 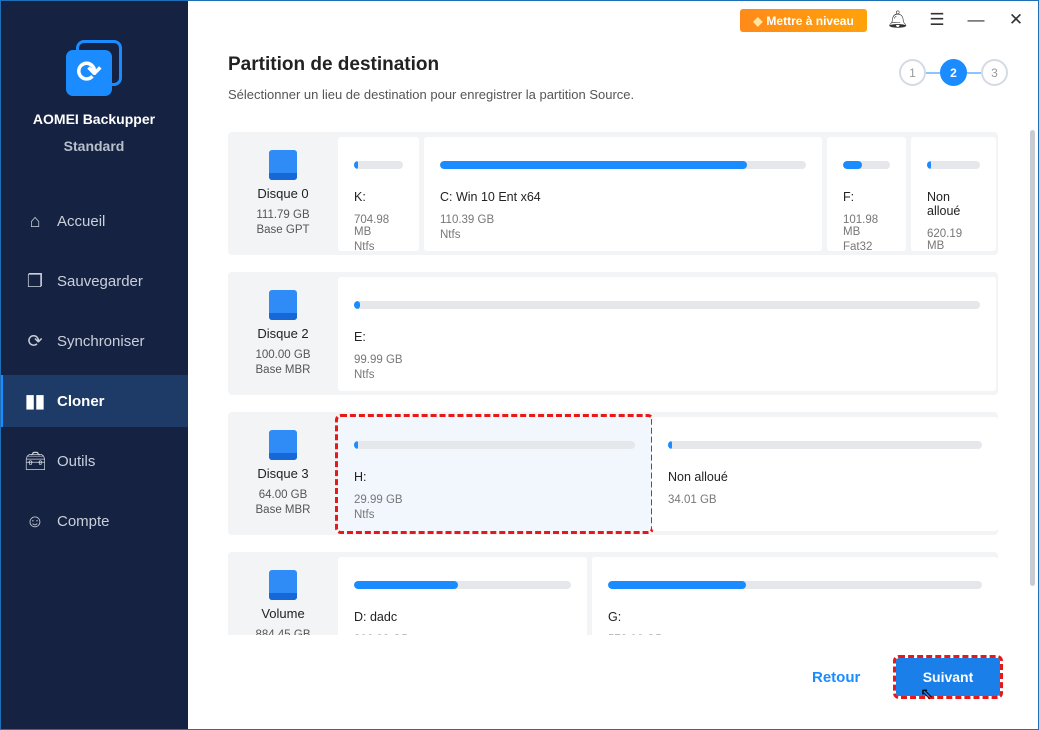 I want to click on partition-size: 306.38 GB, so click(x=462, y=634).